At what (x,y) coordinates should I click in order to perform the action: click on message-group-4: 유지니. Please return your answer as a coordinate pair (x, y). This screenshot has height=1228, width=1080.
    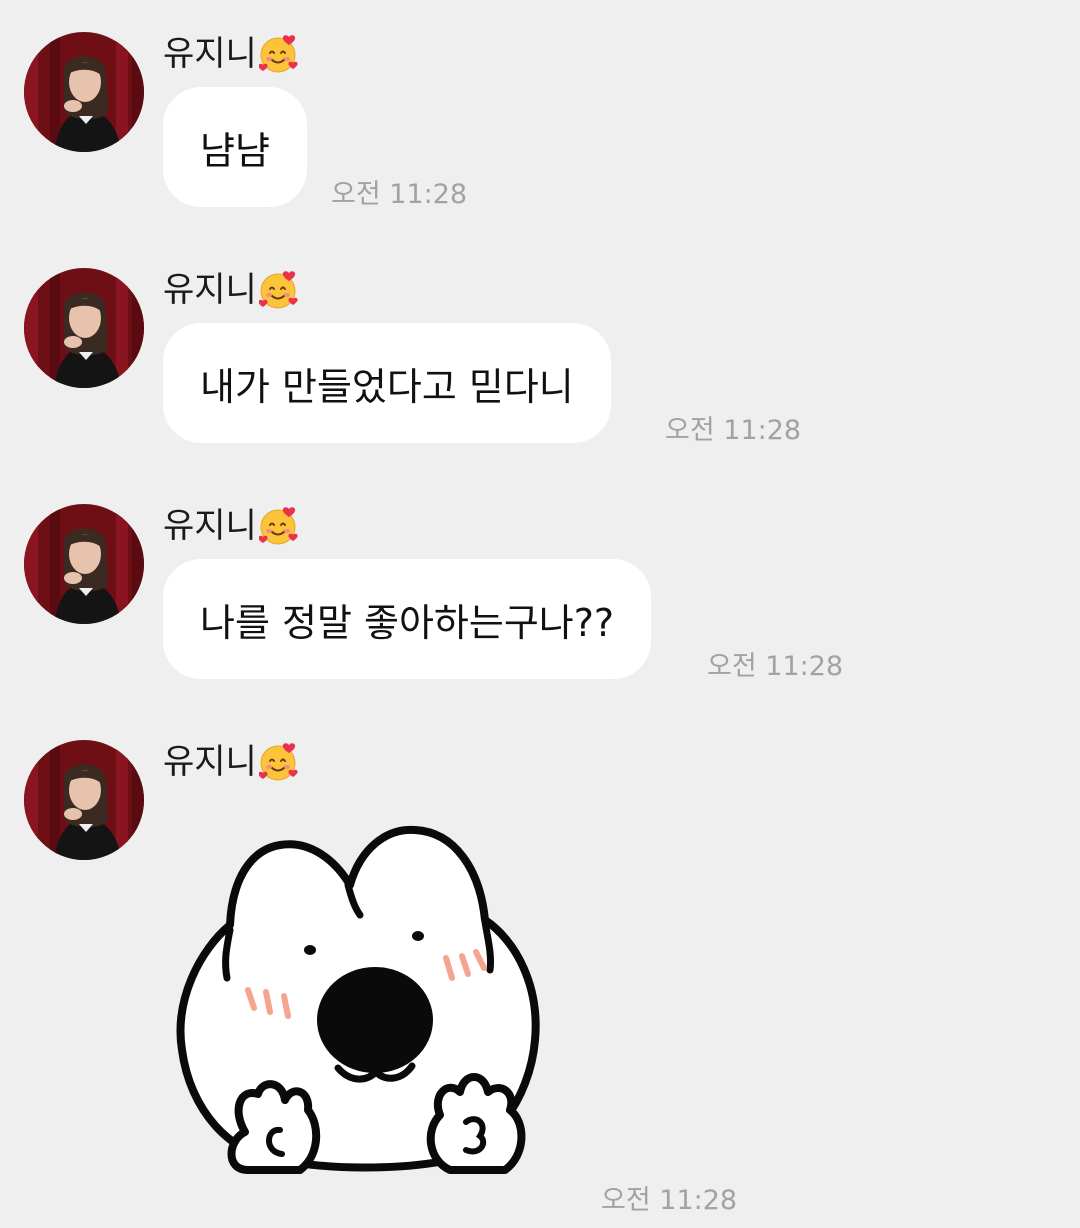
    Looking at the image, I should click on (540, 763).